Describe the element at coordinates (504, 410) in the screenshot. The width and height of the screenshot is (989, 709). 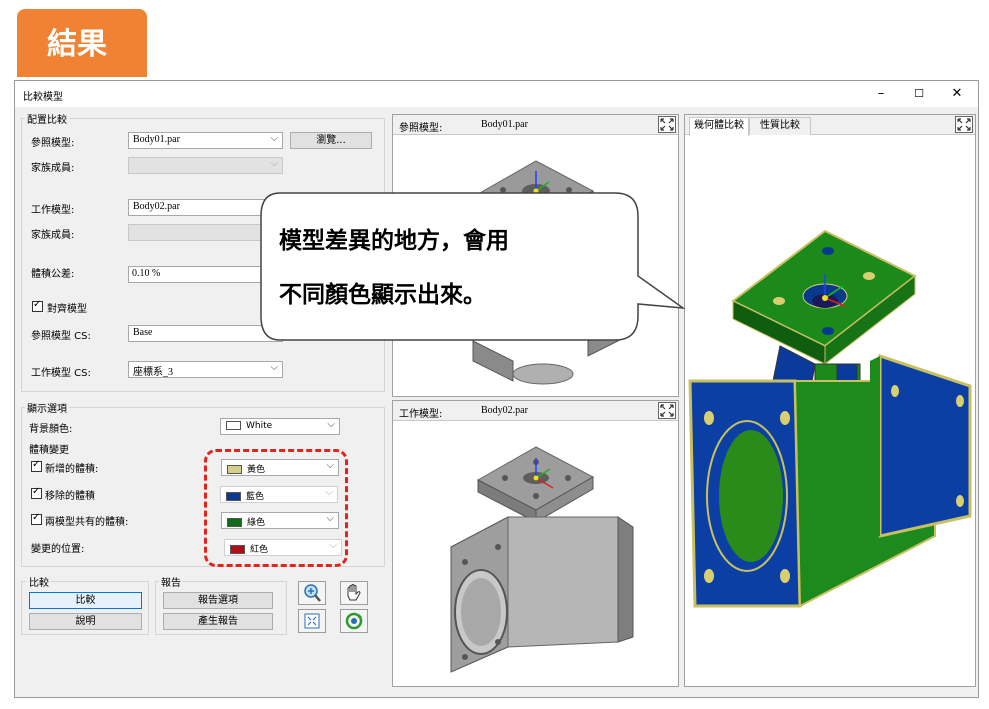
I see `work-viewport-file: Body02.par` at that location.